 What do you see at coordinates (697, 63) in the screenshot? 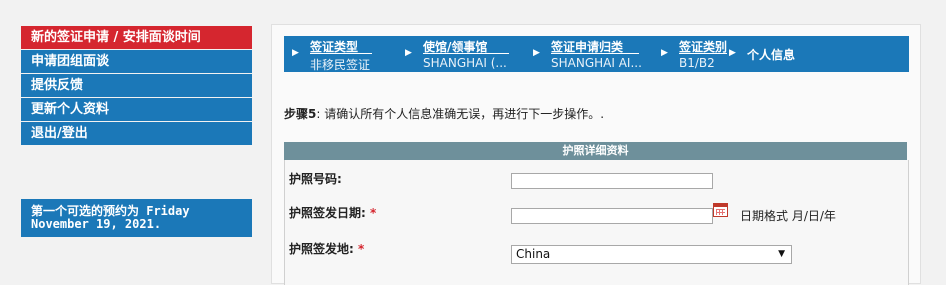
I see `step-value: B1/B2` at bounding box center [697, 63].